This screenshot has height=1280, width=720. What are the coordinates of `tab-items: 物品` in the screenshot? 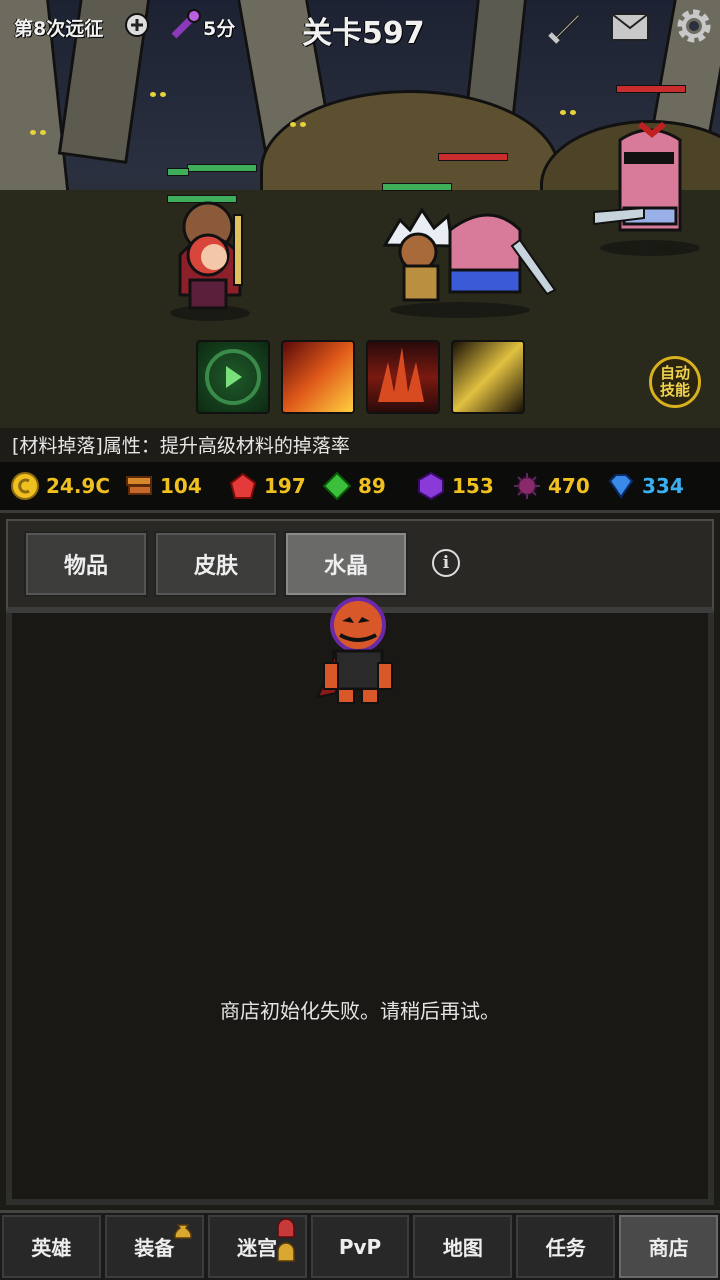 It's located at (86, 564).